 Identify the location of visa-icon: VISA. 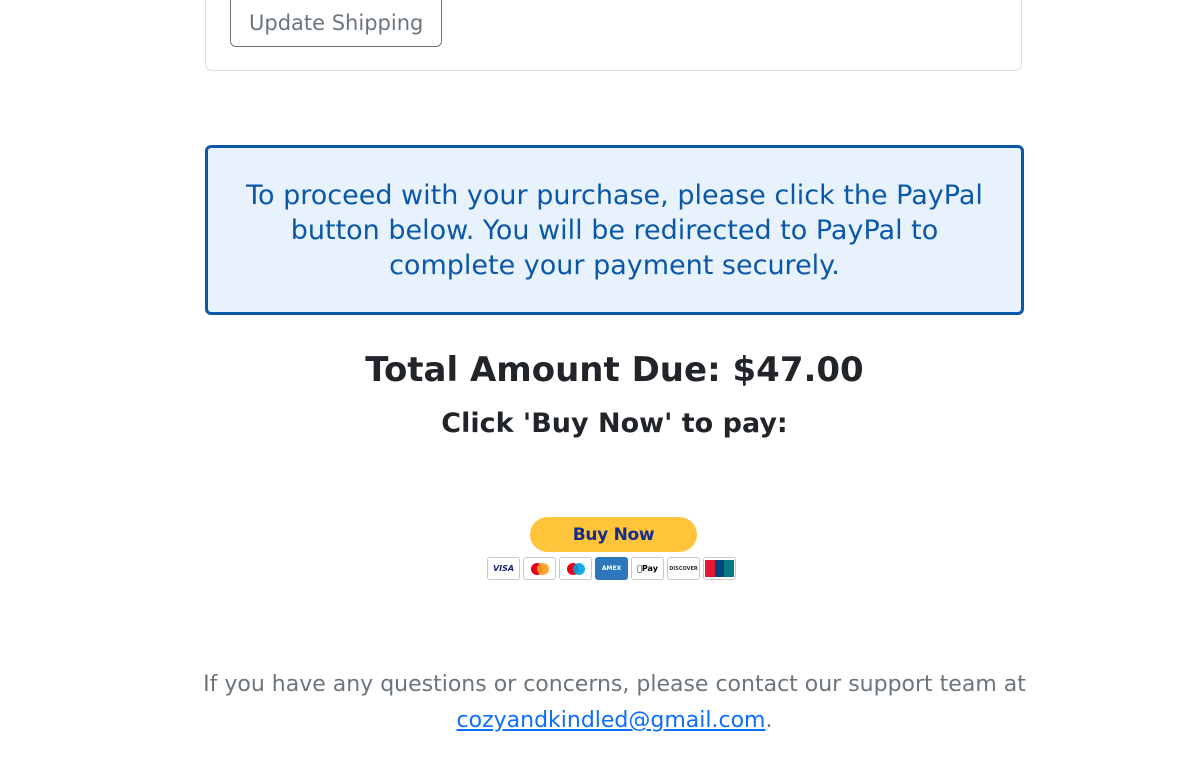
(503, 568).